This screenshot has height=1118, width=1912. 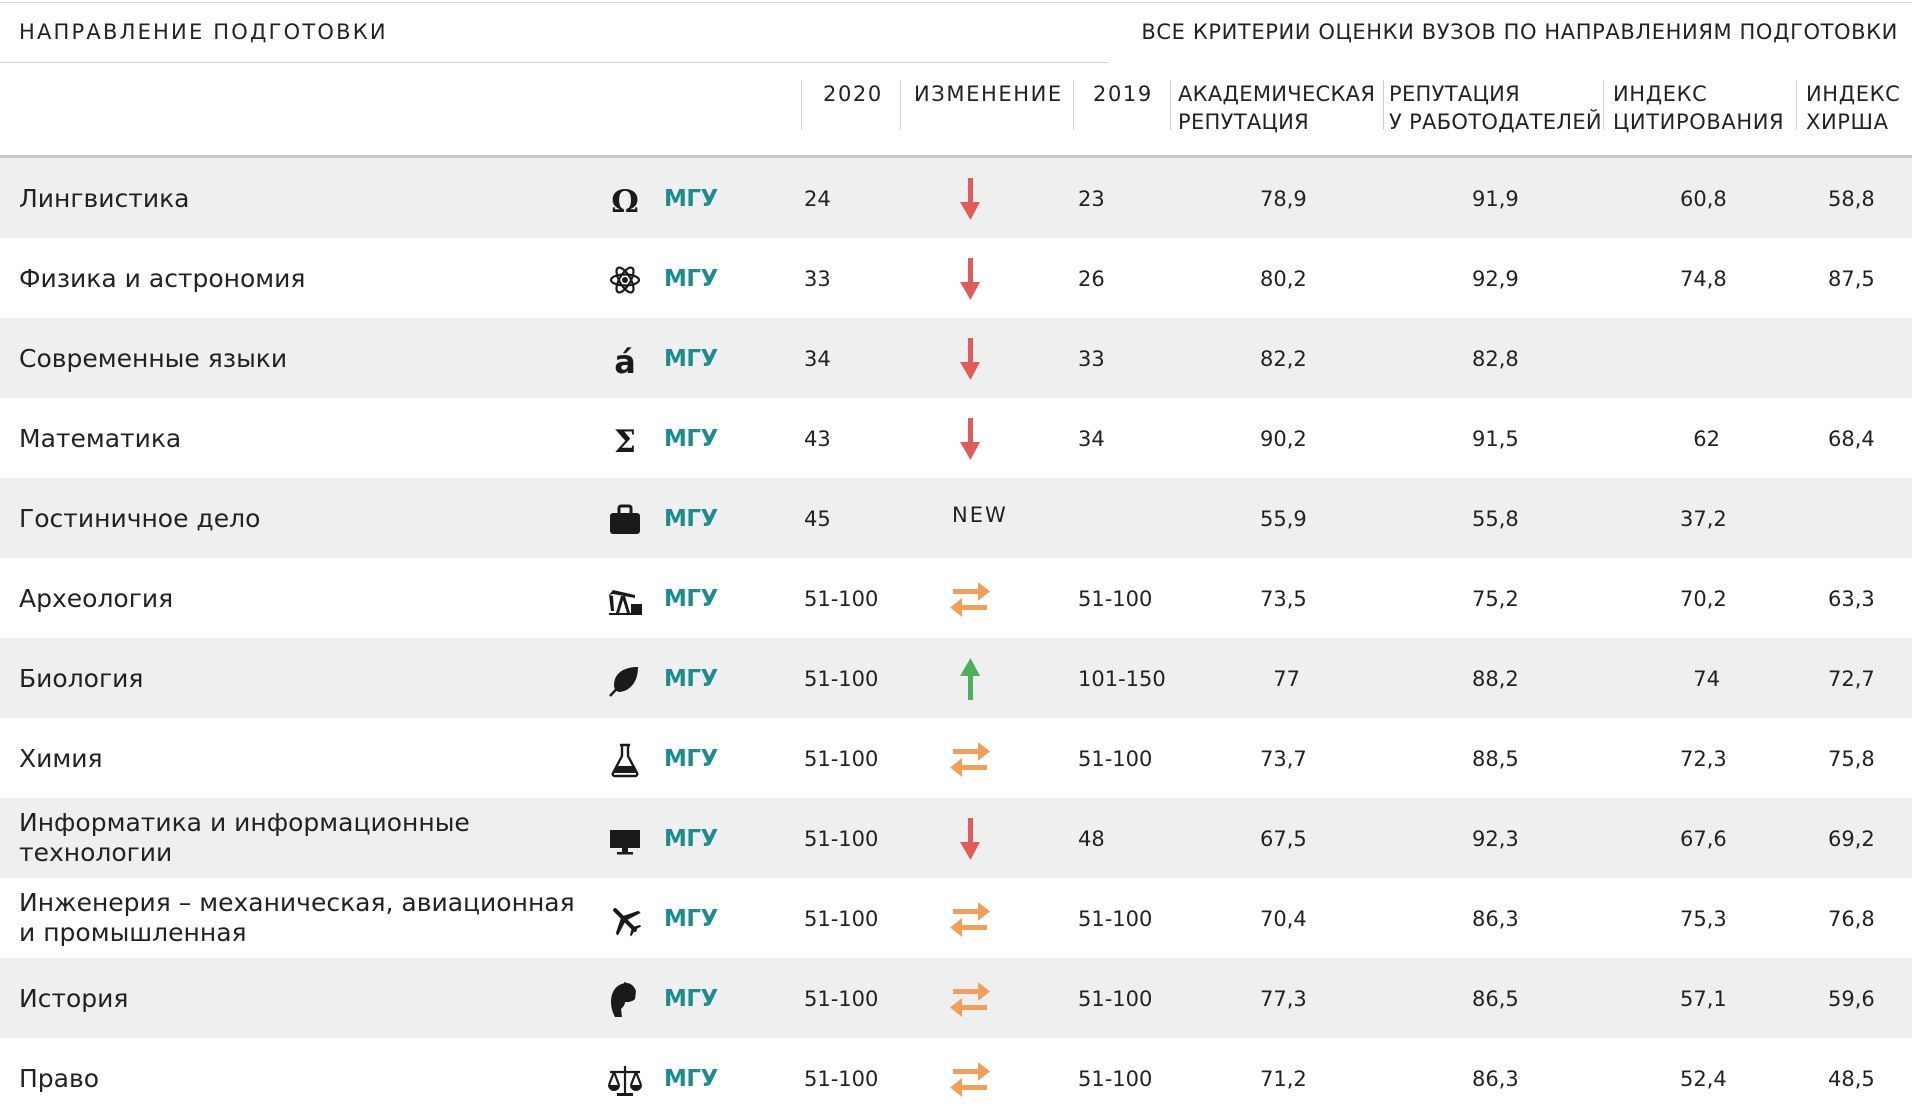 I want to click on subject-name: Гостиничное дело, so click(x=140, y=518).